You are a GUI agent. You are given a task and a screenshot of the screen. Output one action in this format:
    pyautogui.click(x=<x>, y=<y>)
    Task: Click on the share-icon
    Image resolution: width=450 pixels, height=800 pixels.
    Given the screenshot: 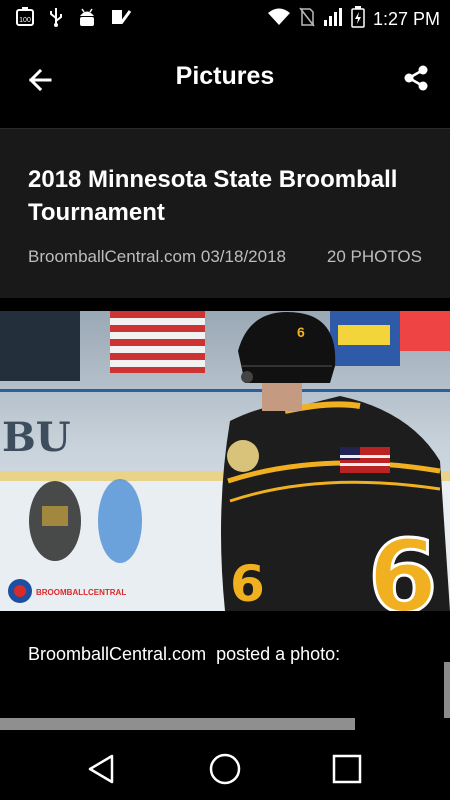 What is the action you would take?
    pyautogui.click(x=416, y=78)
    